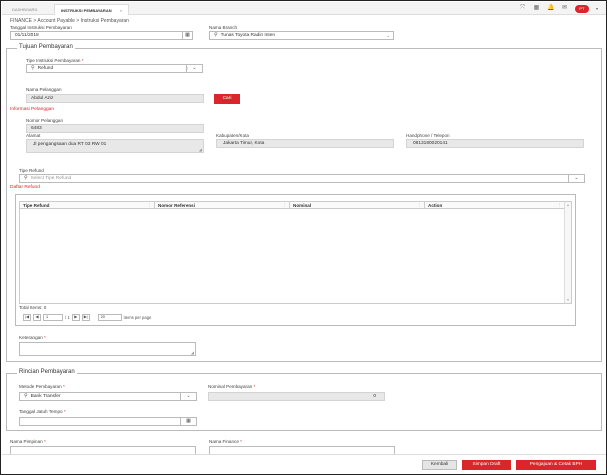 This screenshot has width=607, height=475. I want to click on alamat-label: Alamat, so click(33, 135).